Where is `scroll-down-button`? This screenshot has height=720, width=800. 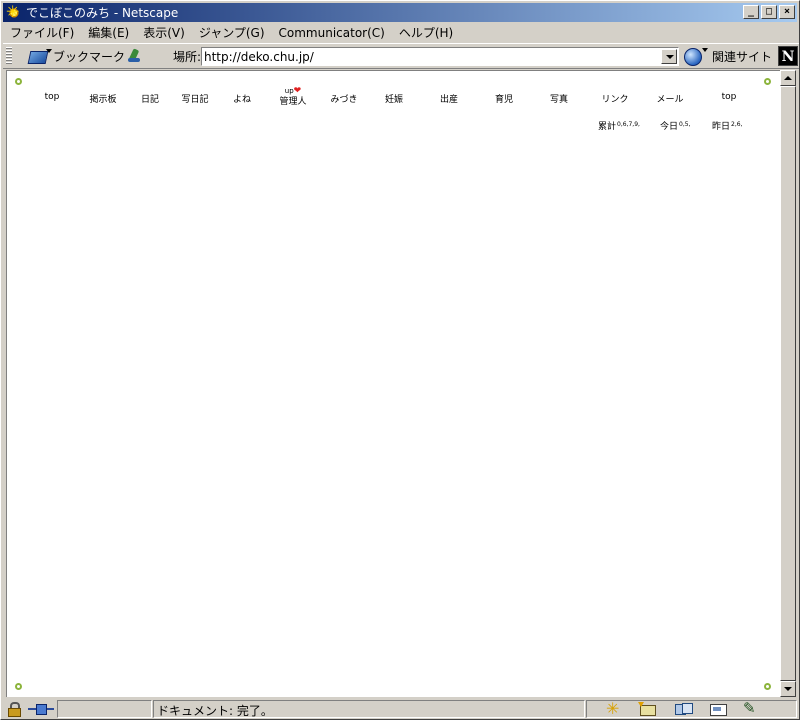 scroll-down-button is located at coordinates (788, 689).